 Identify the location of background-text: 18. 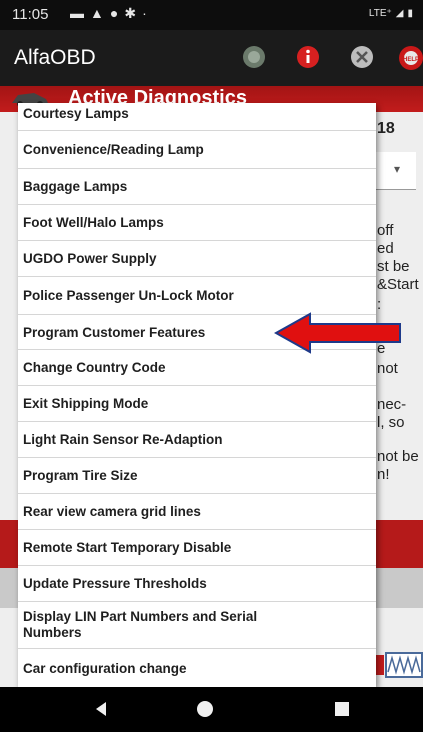
(386, 128).